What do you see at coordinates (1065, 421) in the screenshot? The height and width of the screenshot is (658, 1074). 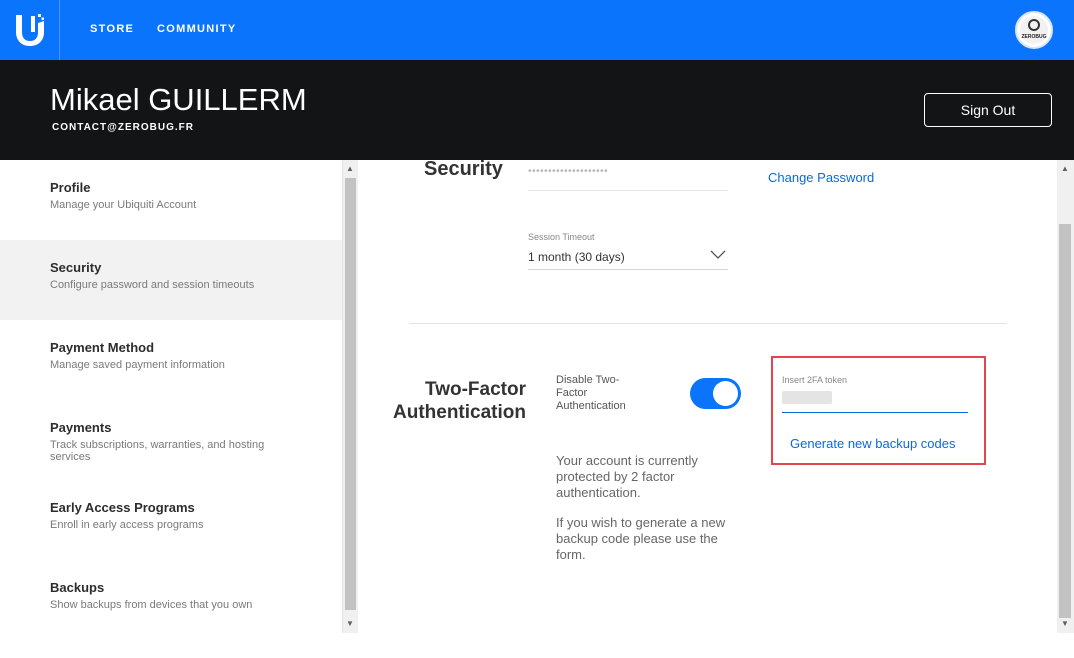 I see `main-scroll-thumb` at bounding box center [1065, 421].